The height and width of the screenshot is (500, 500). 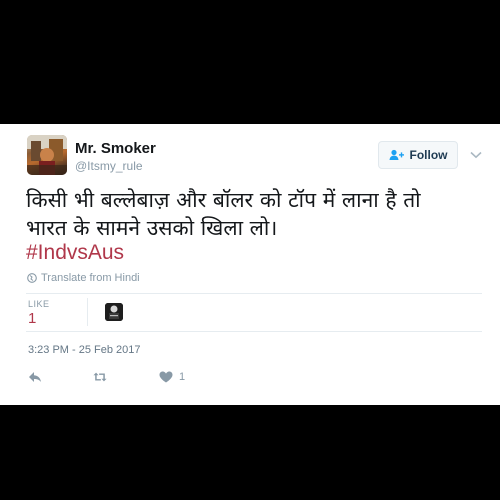 I want to click on author-display-name: Mr. Smoker, so click(x=115, y=148).